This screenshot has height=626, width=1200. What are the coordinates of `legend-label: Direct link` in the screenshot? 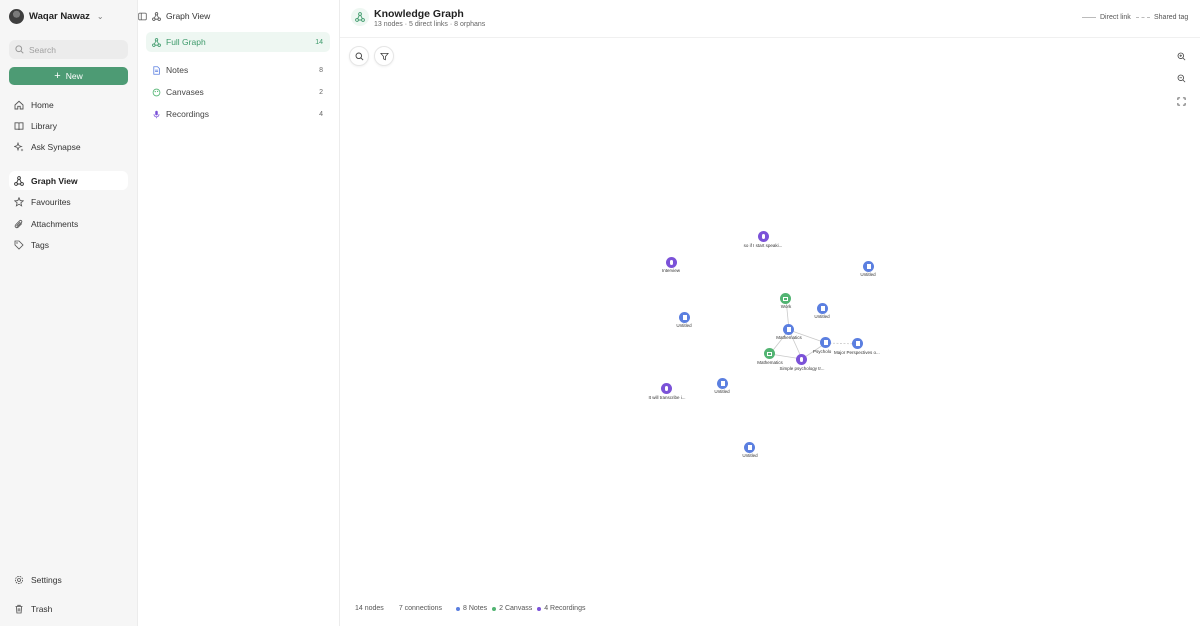 It's located at (1115, 17).